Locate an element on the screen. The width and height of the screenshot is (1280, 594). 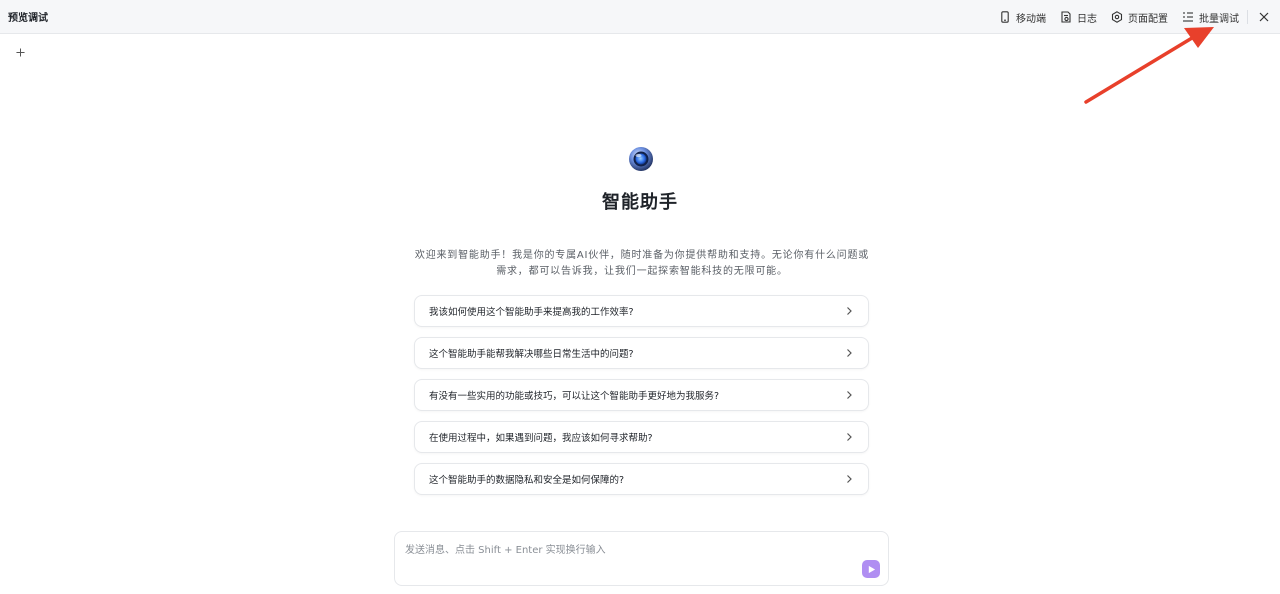
suggestion-item: 我该如何使用这个智能助手来提高我的工作效率? is located at coordinates (641, 311).